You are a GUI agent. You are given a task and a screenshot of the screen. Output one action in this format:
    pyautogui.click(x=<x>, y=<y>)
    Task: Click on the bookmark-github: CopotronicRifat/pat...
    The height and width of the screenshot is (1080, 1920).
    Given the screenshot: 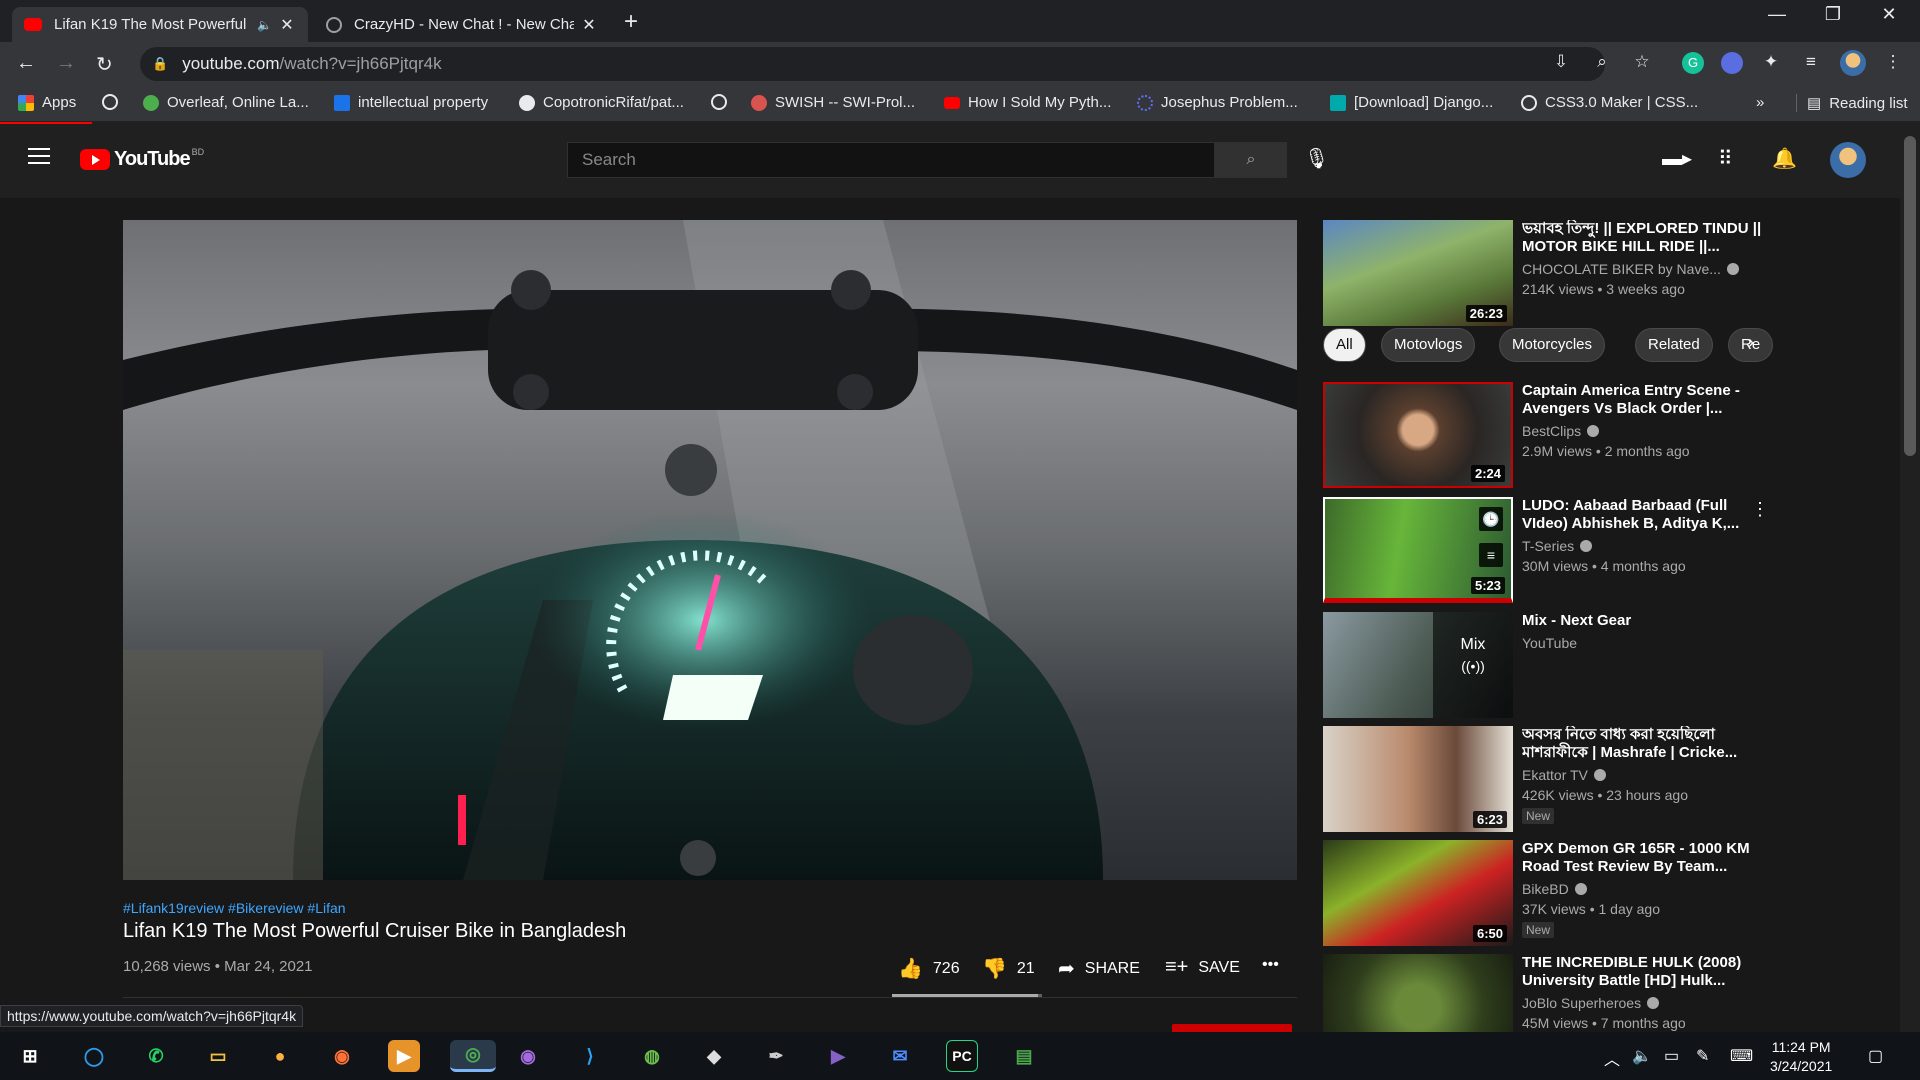 What is the action you would take?
    pyautogui.click(x=601, y=102)
    